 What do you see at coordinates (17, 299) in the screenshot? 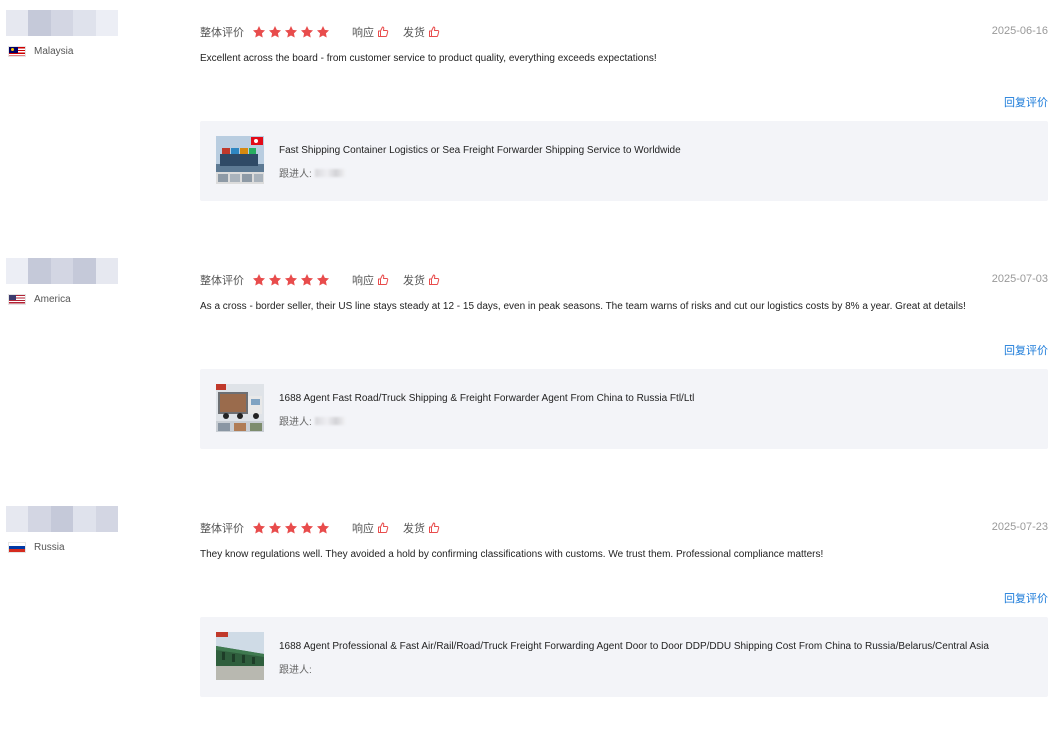
I see `usa-flag-icon` at bounding box center [17, 299].